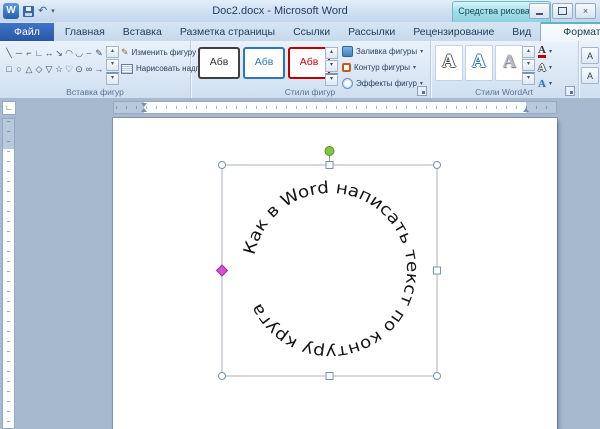 The width and height of the screenshot is (600, 429). I want to click on shape-gallery-down-icon: ▾, so click(112, 65).